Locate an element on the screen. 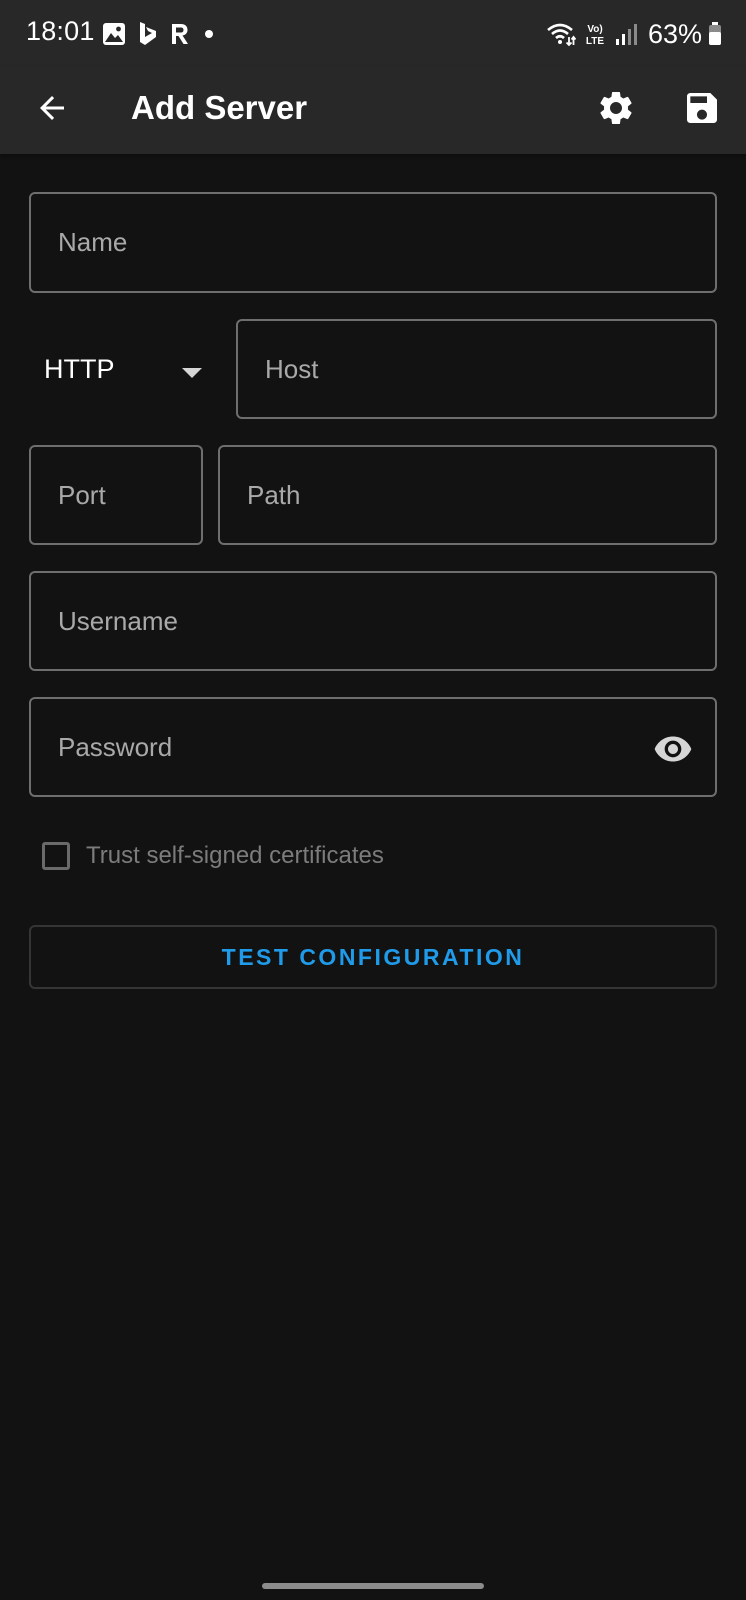  path-field is located at coordinates (467, 495).